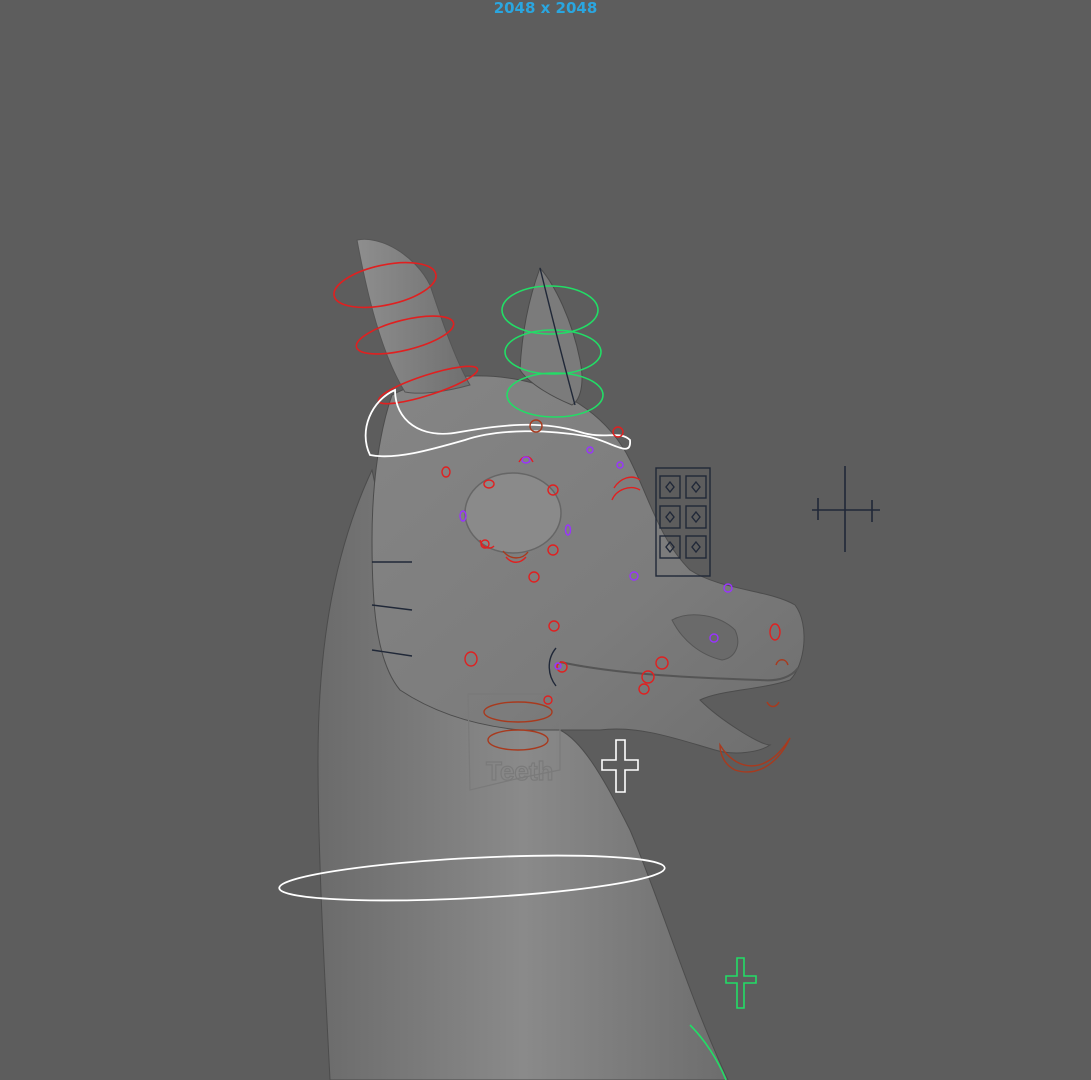 The width and height of the screenshot is (1091, 1080). What do you see at coordinates (741, 983) in the screenshot?
I see `root-cross-control` at bounding box center [741, 983].